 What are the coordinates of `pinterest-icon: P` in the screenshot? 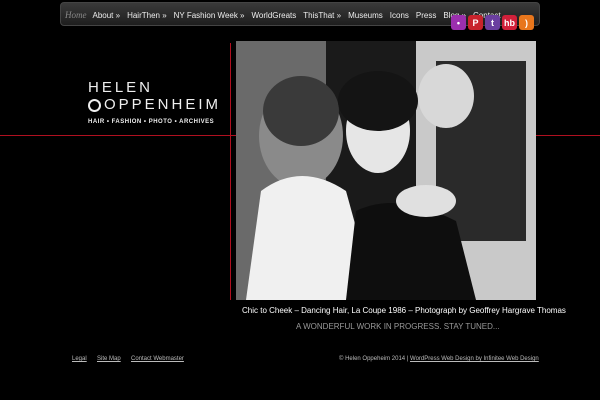 It's located at (475, 22).